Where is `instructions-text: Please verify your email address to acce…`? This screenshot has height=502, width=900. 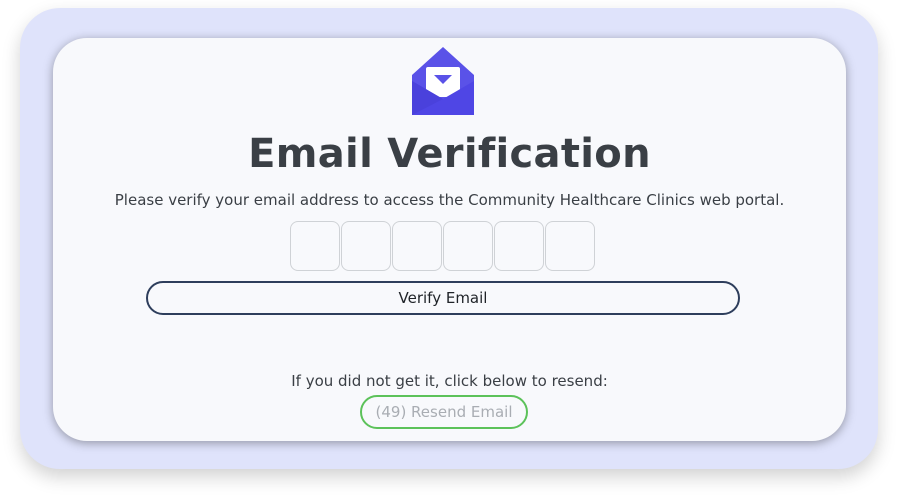
instructions-text: Please verify your email address to acce… is located at coordinates (449, 200).